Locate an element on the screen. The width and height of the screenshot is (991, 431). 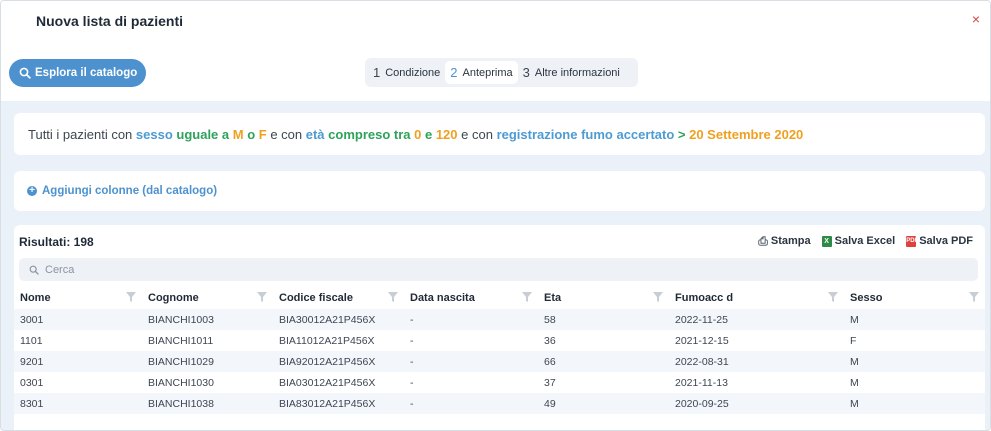
table-cell: F is located at coordinates (914, 340).